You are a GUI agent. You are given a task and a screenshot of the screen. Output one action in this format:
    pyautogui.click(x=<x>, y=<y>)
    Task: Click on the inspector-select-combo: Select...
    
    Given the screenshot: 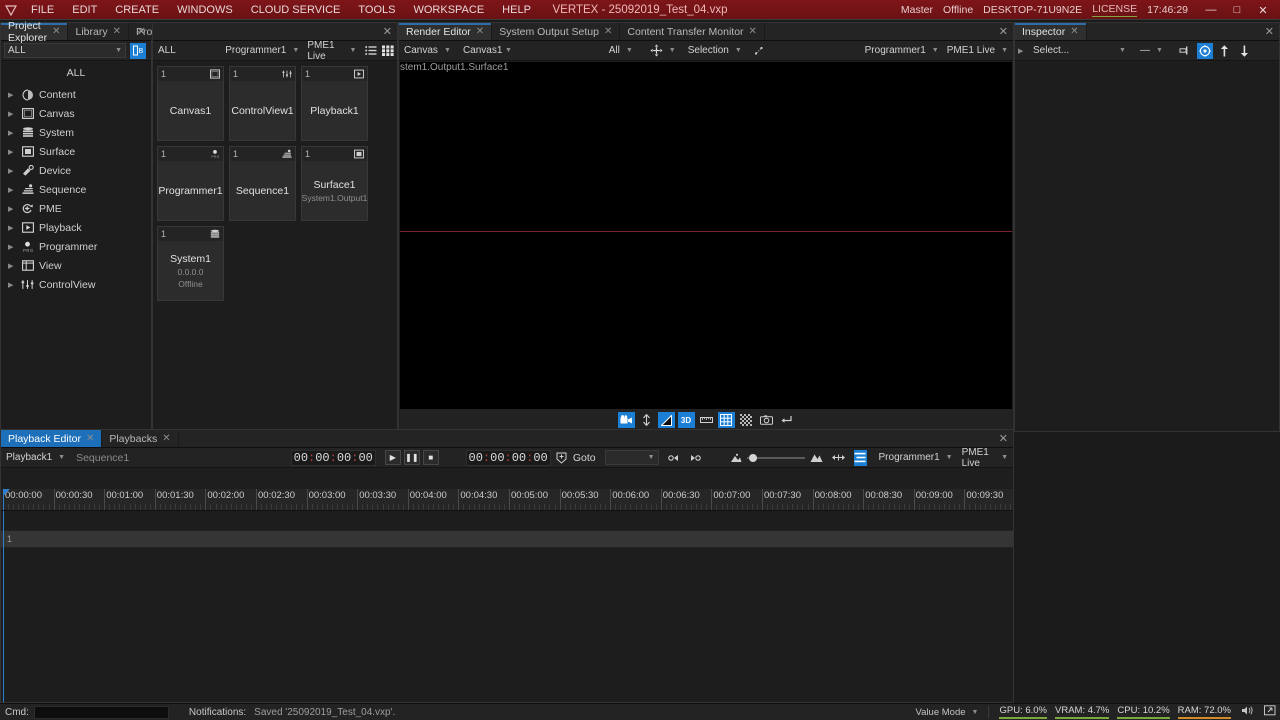 What is the action you would take?
    pyautogui.click(x=1073, y=50)
    